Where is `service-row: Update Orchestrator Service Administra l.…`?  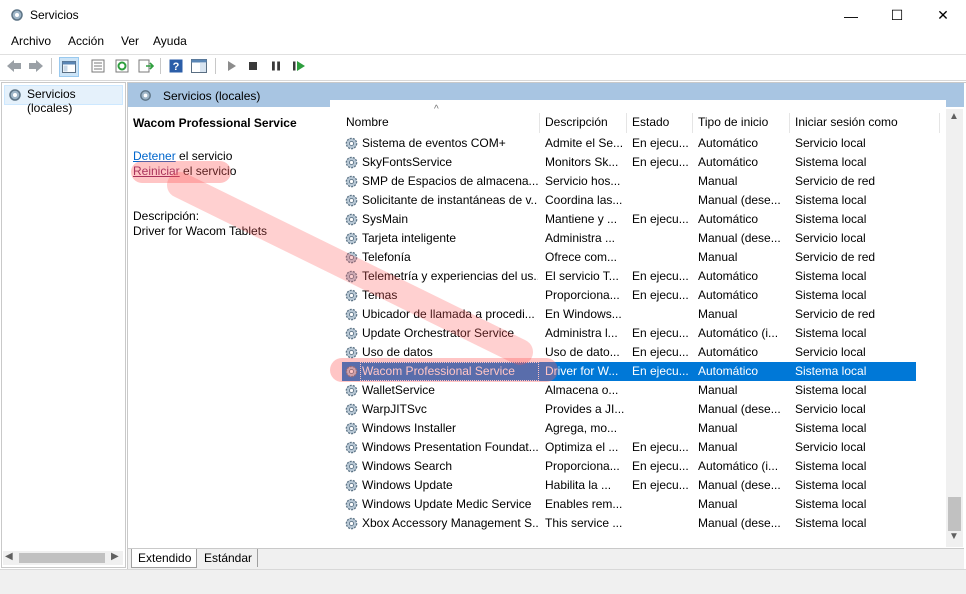 service-row: Update Orchestrator Service Administra l.… is located at coordinates (629, 333).